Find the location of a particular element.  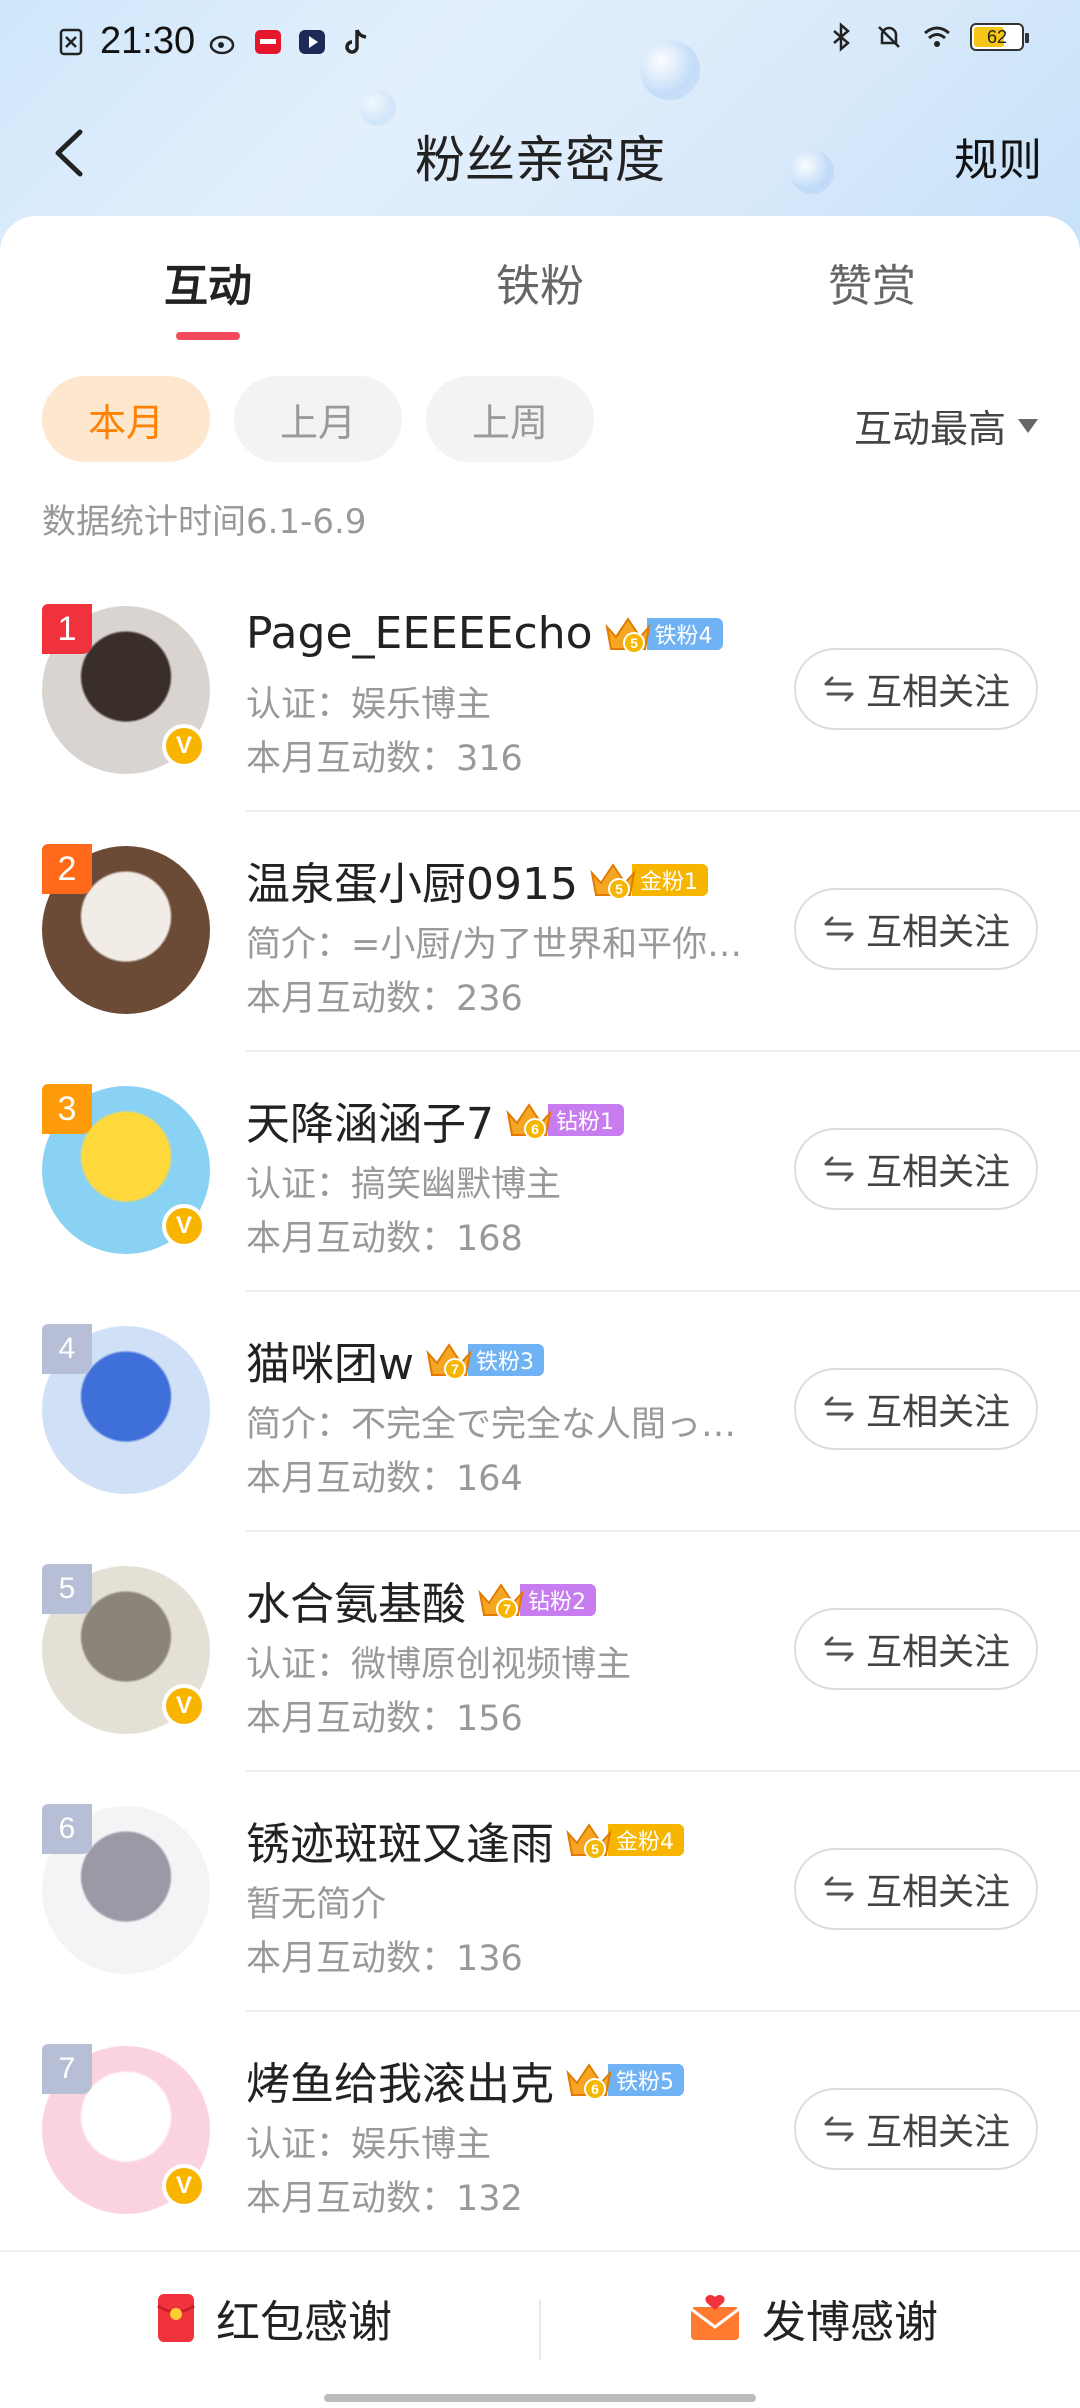

tiktok-icon is located at coordinates (356, 41).